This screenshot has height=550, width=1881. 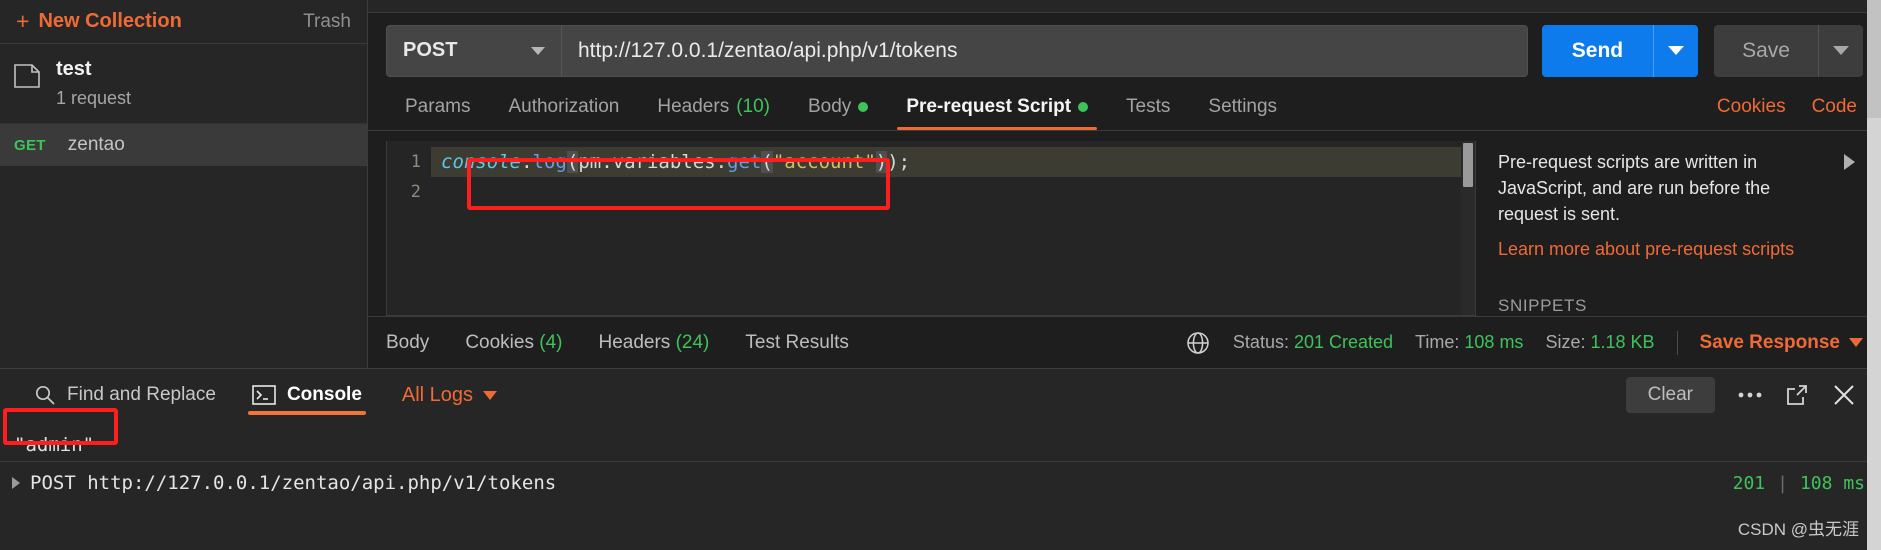 I want to click on close-console-button, so click(x=1844, y=395).